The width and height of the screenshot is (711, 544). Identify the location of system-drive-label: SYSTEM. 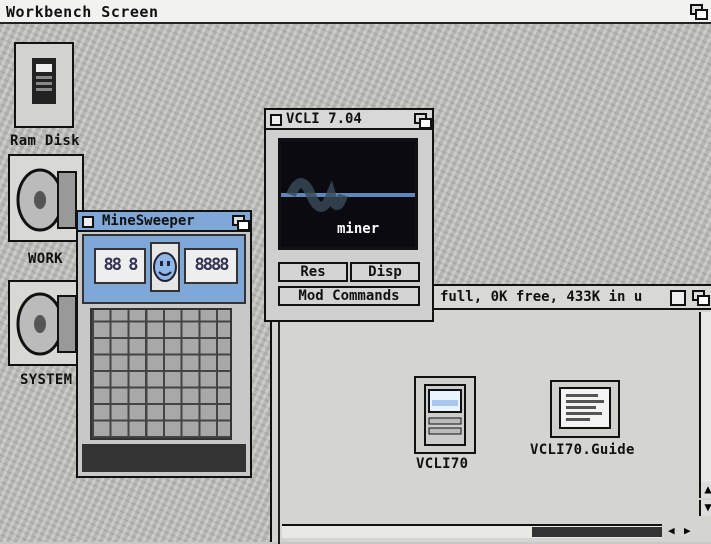
(46, 380).